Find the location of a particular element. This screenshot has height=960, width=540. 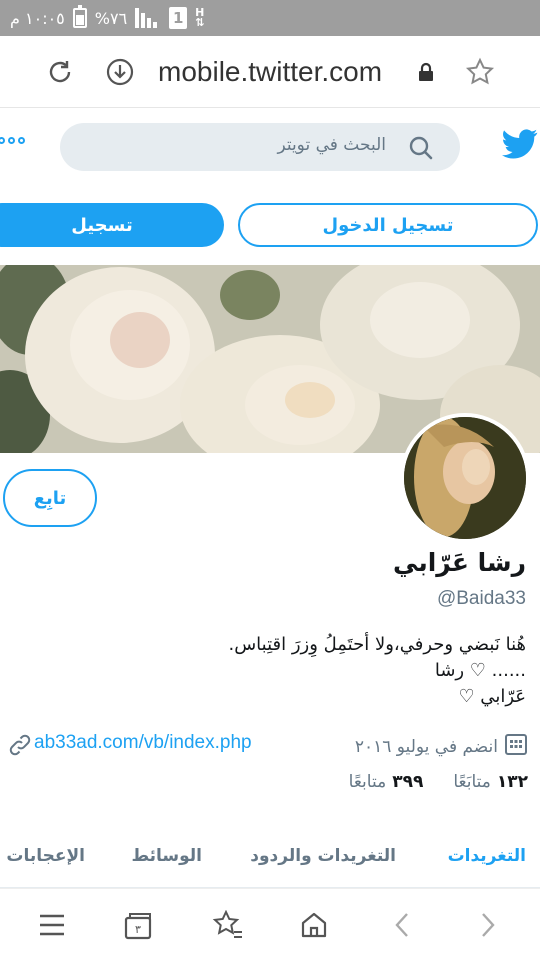

lock-icon is located at coordinates (426, 72).